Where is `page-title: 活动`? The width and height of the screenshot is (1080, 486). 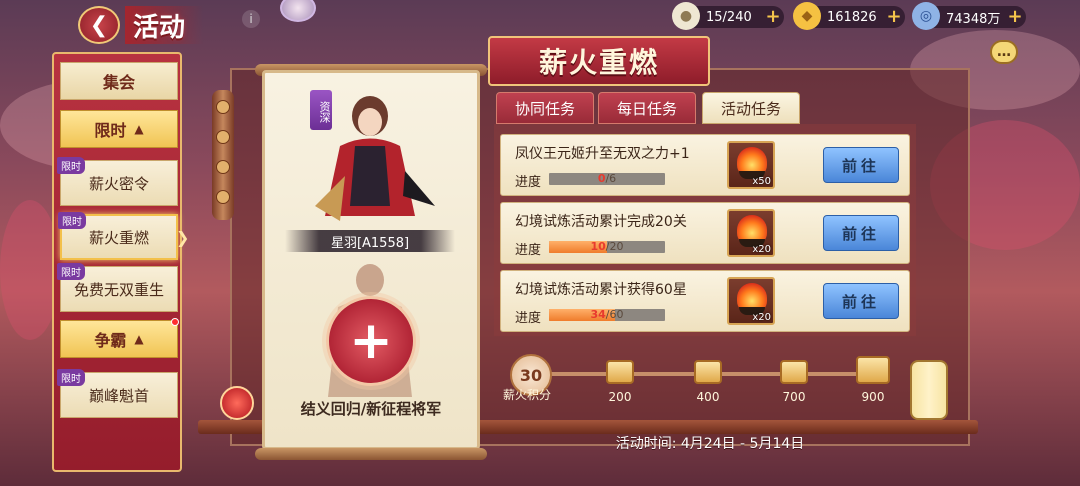
page-title: 活动 is located at coordinates (164, 25).